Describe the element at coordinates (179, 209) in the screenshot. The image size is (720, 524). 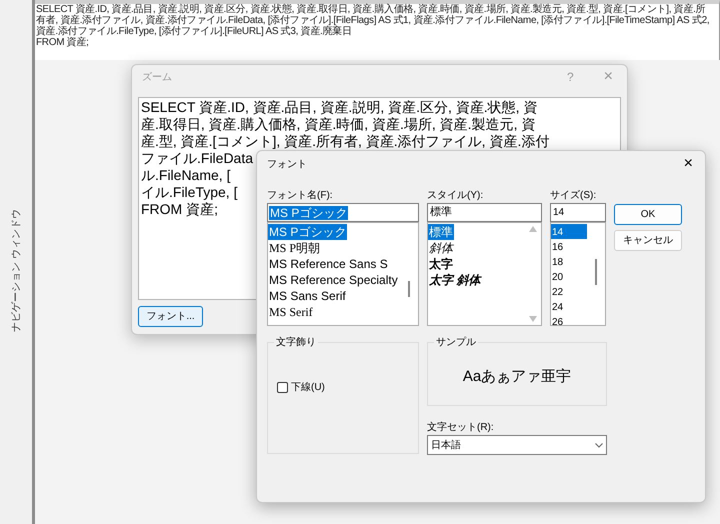
I see `text-line: FROM 資産;` at that location.